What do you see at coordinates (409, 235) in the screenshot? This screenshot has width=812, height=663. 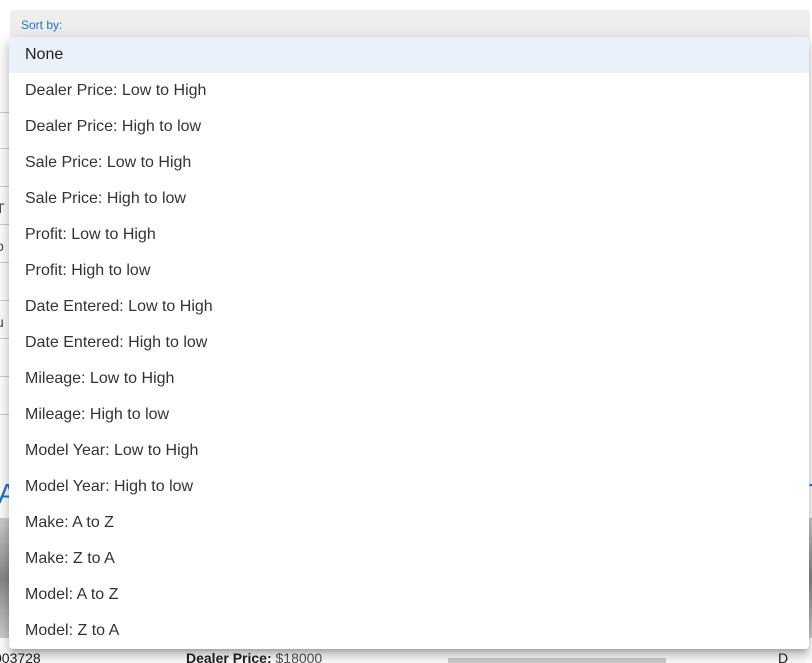 I see `sort-option-profit-asc: Profit: Low to High` at bounding box center [409, 235].